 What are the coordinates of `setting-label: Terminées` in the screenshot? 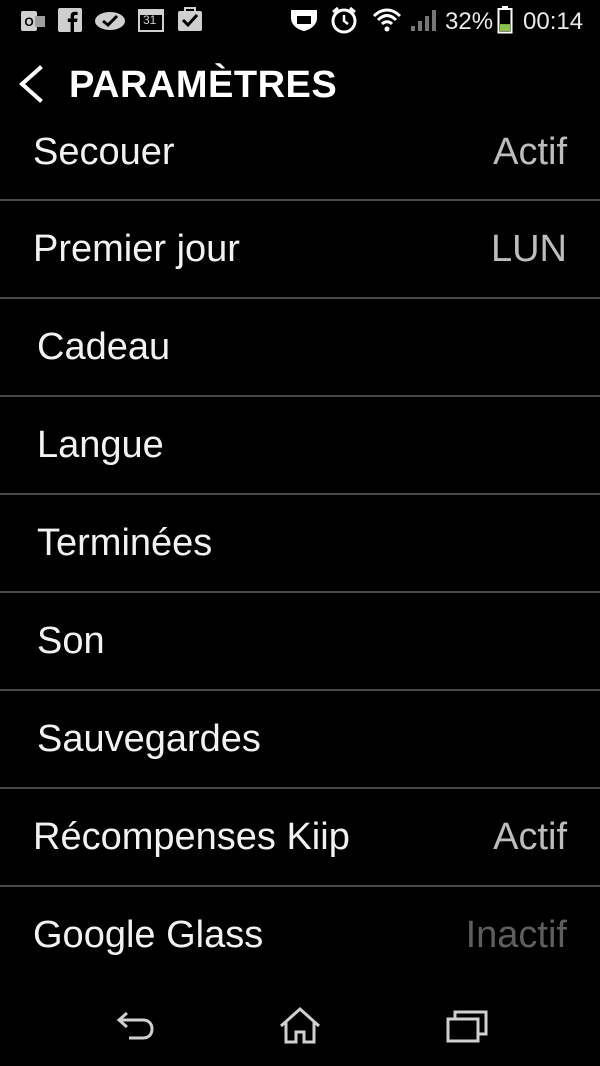 It's located at (125, 543).